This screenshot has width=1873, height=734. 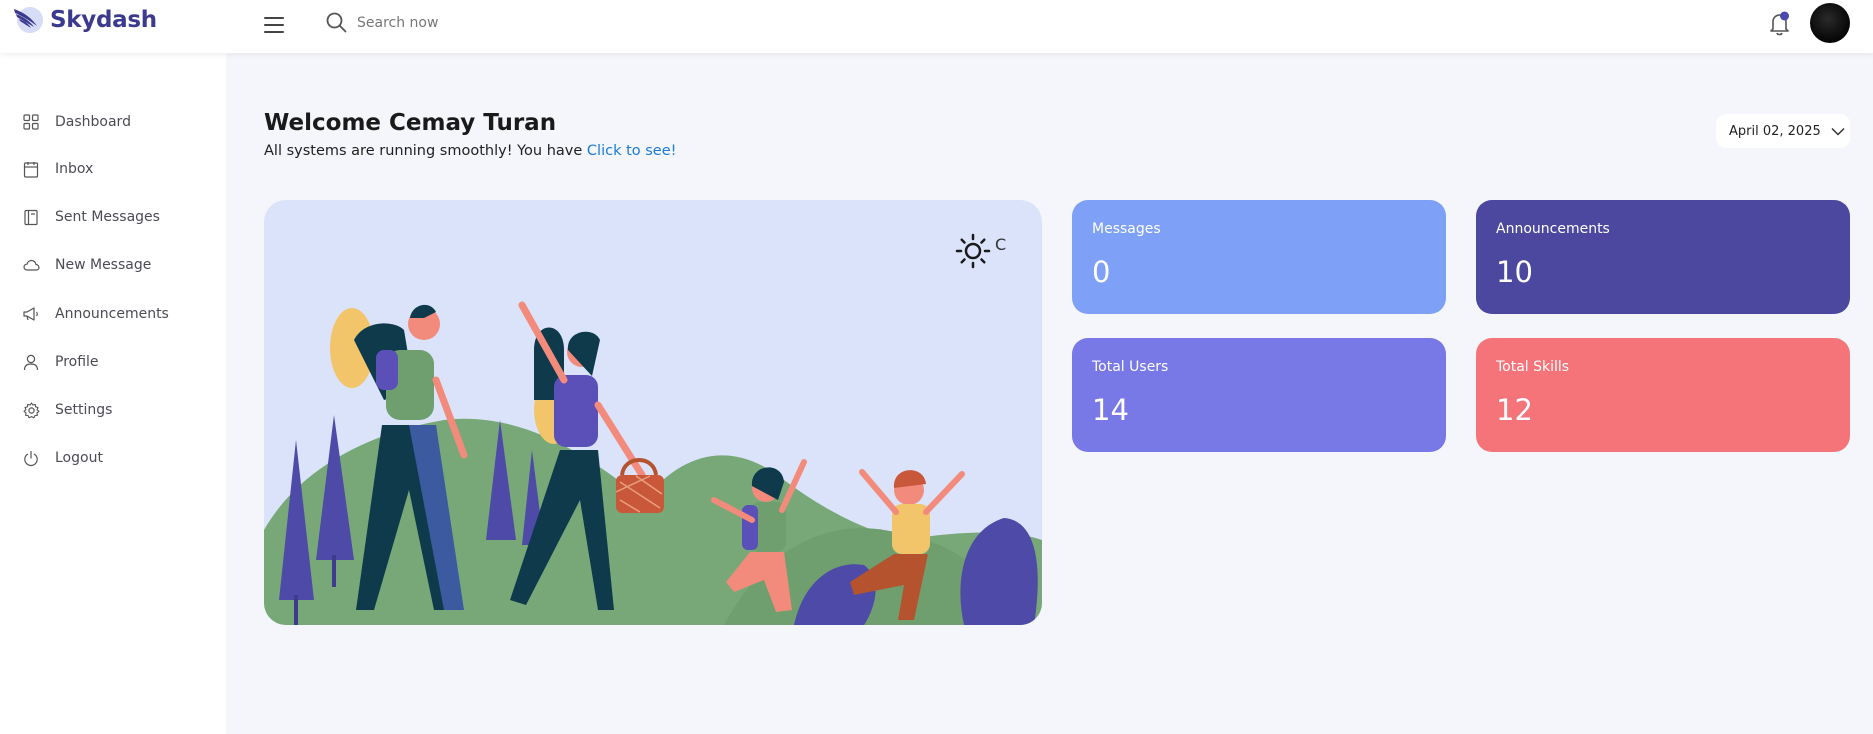 I want to click on sidebar-item-label: Profile, so click(x=77, y=362).